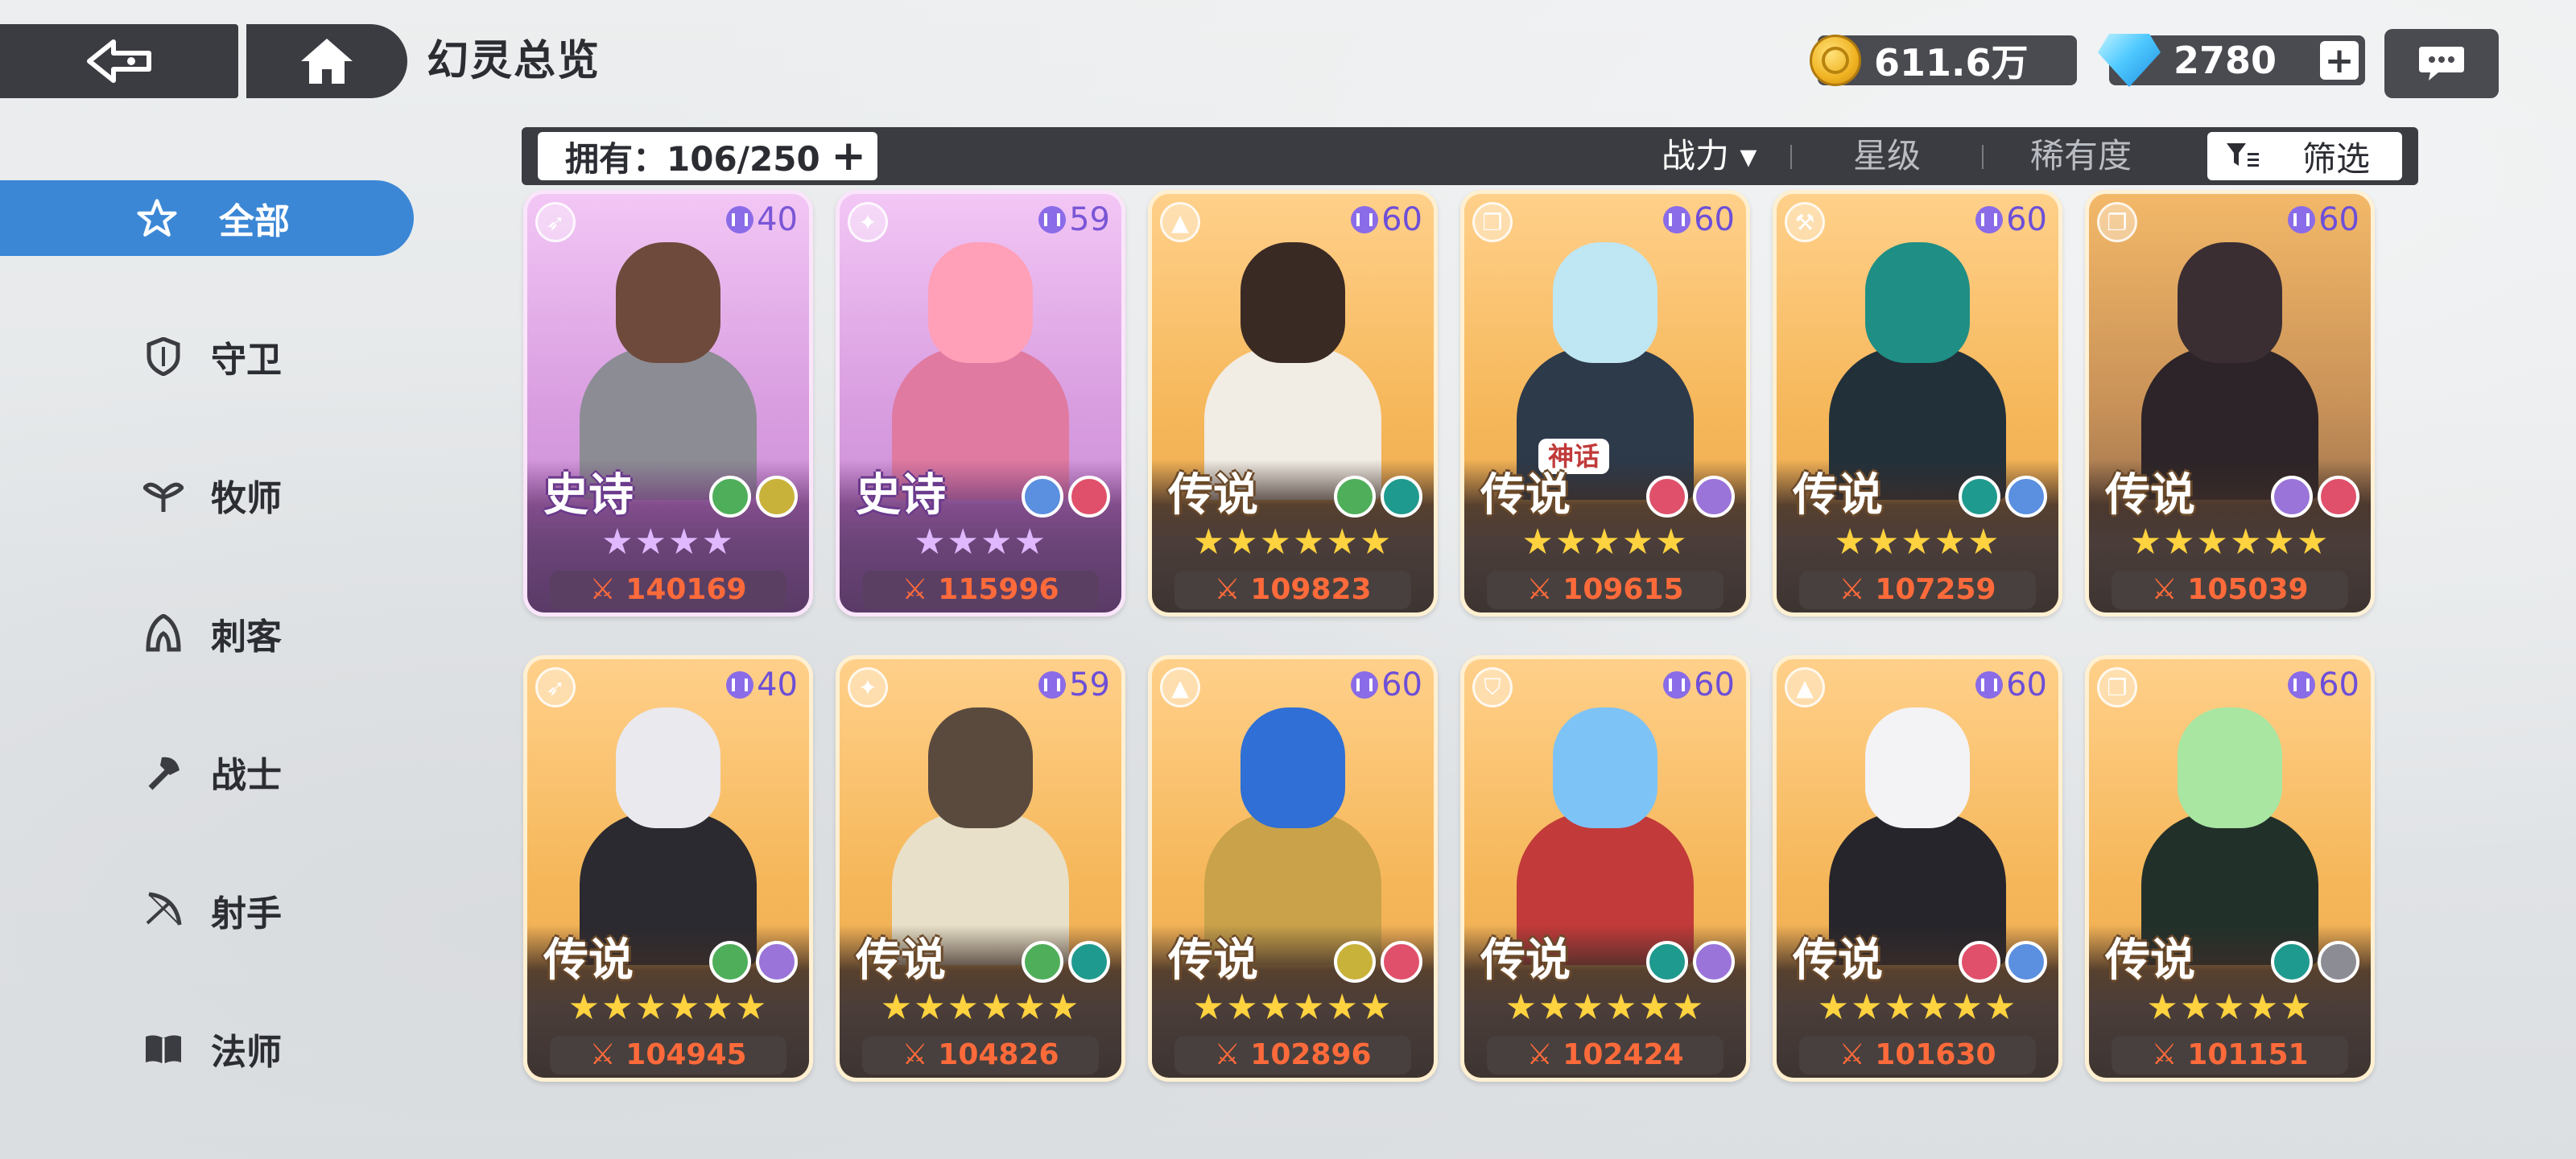 Image resolution: width=2576 pixels, height=1159 pixels. I want to click on gem-currency: 2780 +, so click(2231, 60).